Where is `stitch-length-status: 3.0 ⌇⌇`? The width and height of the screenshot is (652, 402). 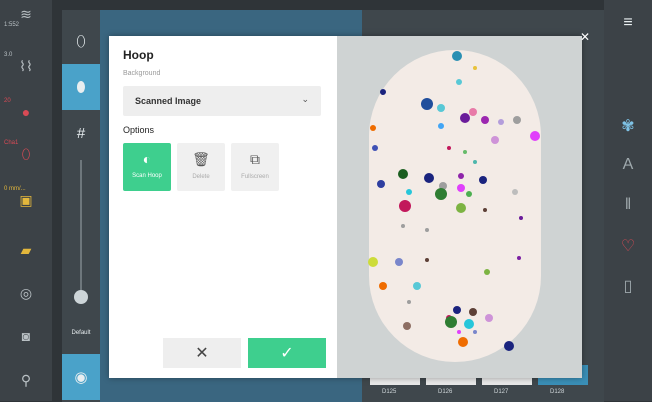 stitch-length-status: 3.0 ⌇⌇ is located at coordinates (26, 63).